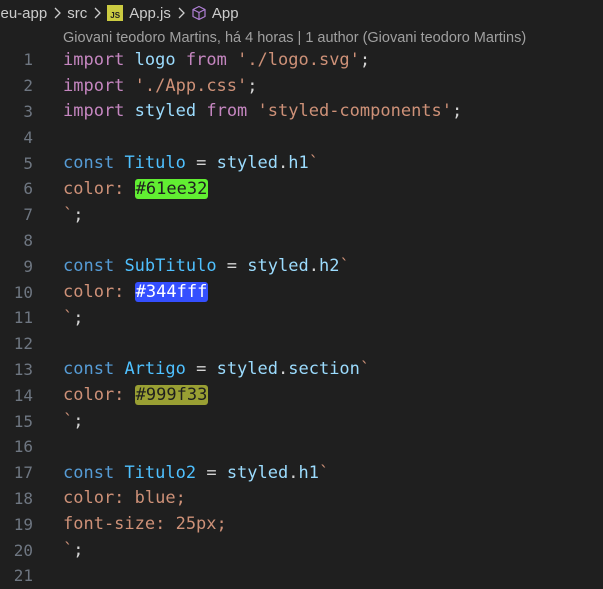 The width and height of the screenshot is (603, 589). I want to click on line-content: color: blue;, so click(124, 498).